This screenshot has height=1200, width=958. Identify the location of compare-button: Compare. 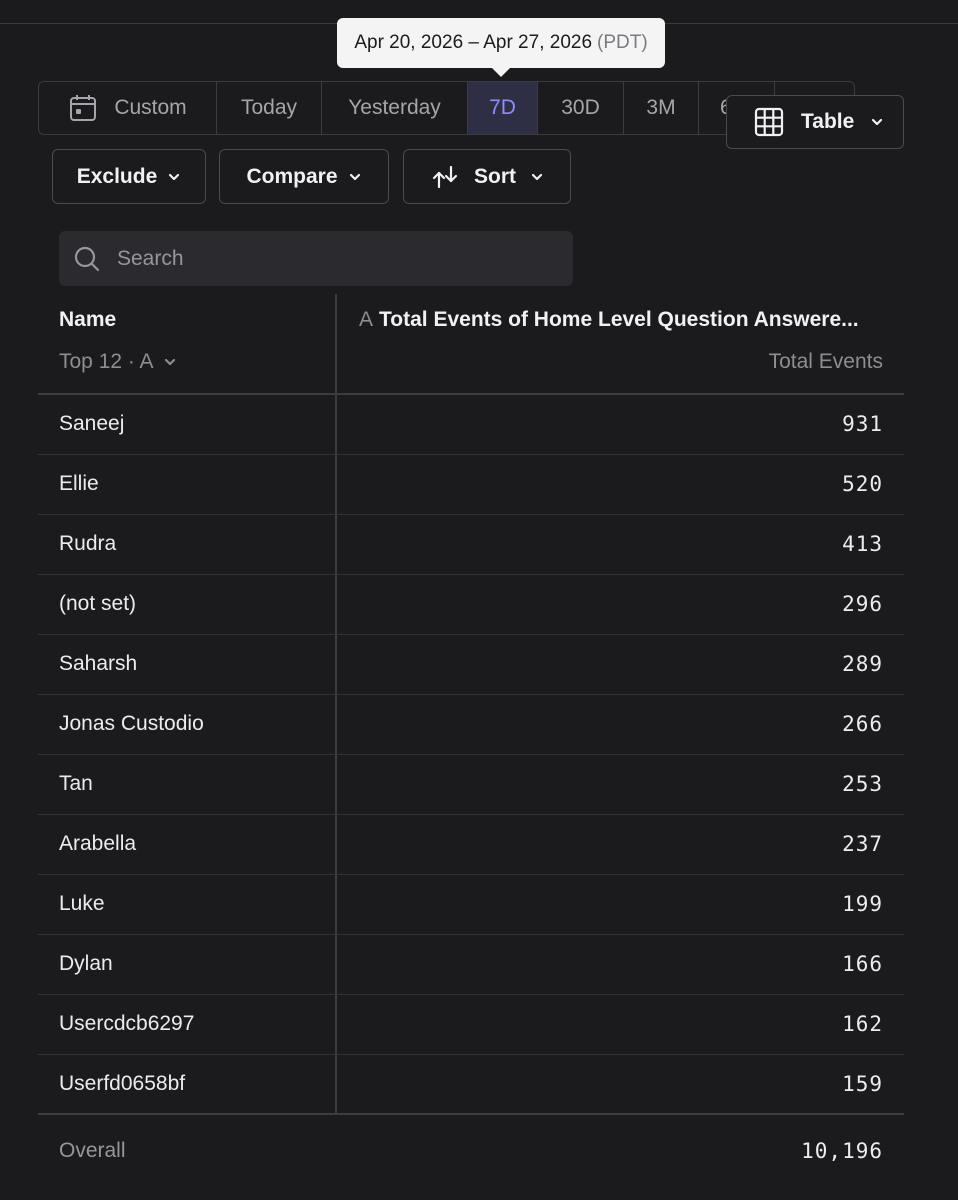
(304, 176).